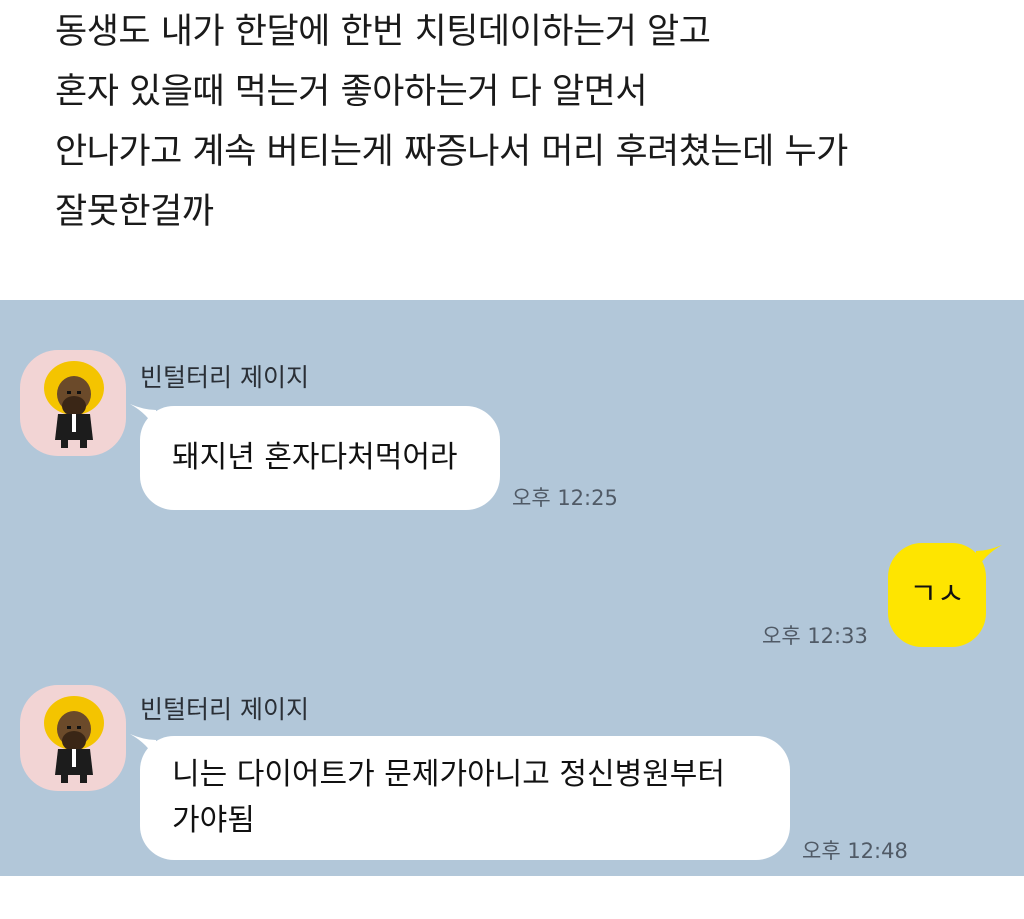 Image resolution: width=1024 pixels, height=919 pixels. I want to click on message-bubble: 돼지년 혼자다처먹어라, so click(320, 458).